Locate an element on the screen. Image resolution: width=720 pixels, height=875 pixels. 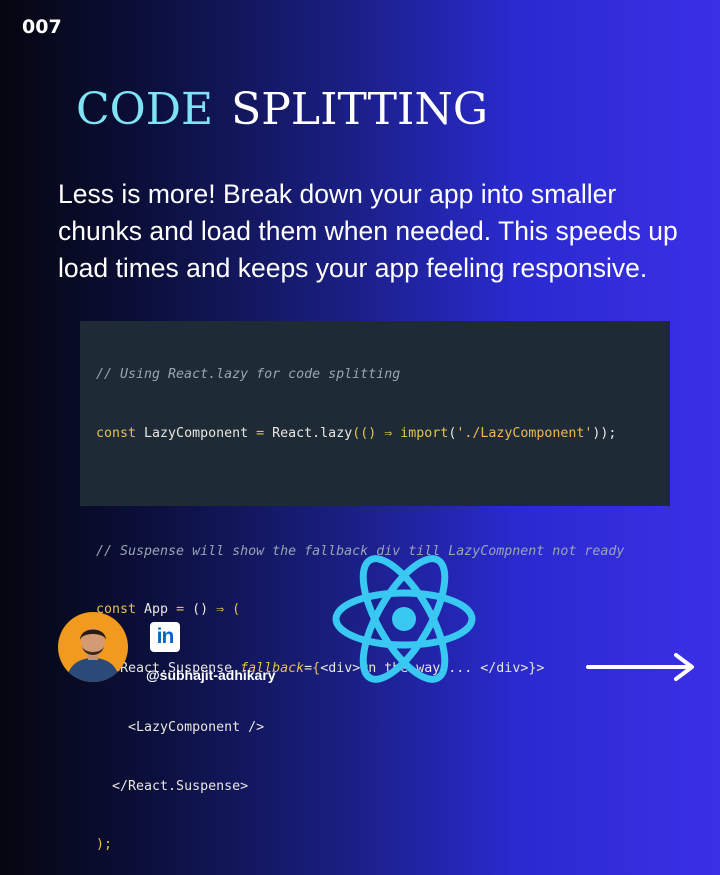
code-paren: ( is located at coordinates (232, 610).